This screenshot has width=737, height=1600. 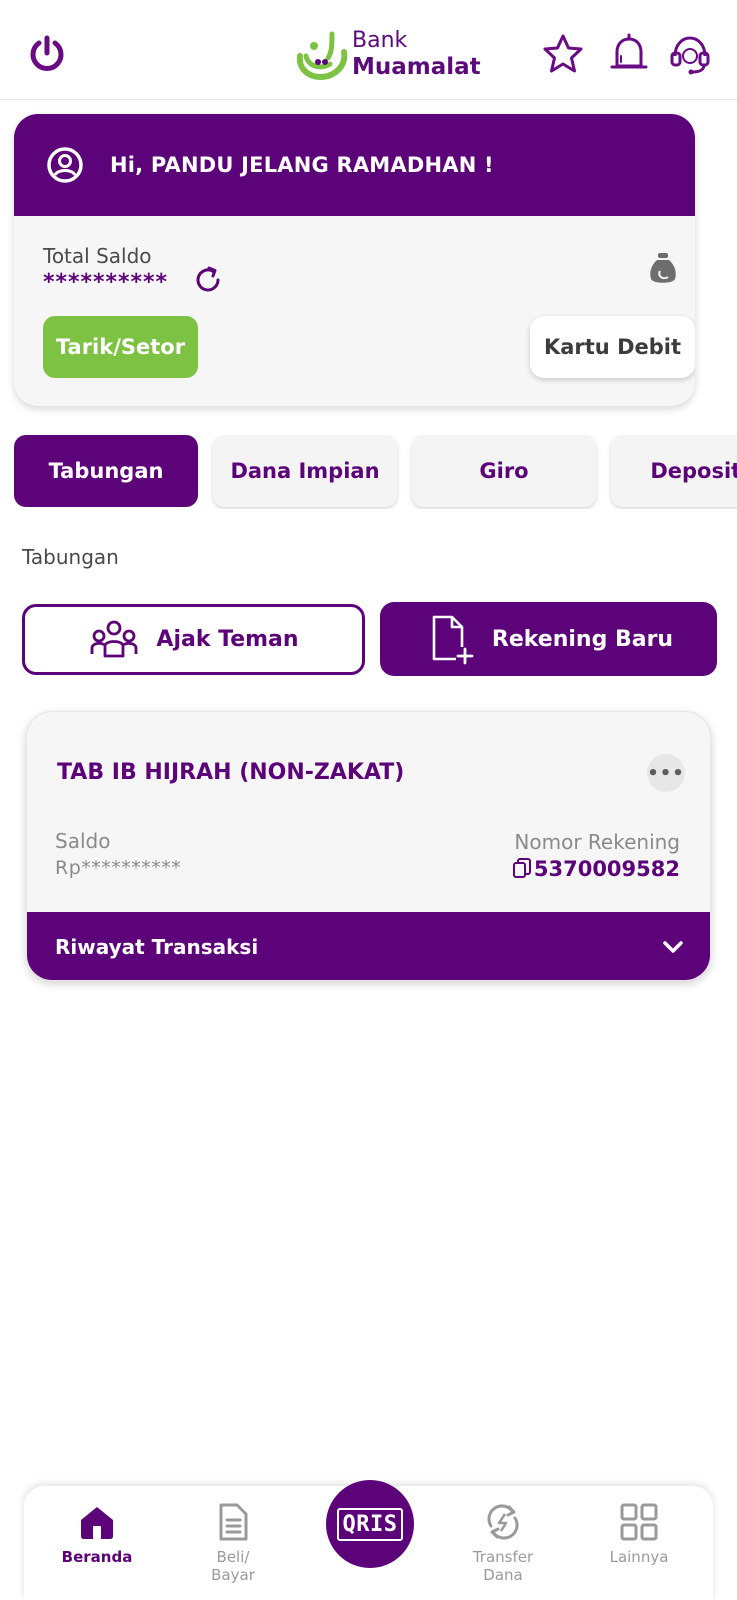 What do you see at coordinates (322, 55) in the screenshot?
I see `logo-mark-icon` at bounding box center [322, 55].